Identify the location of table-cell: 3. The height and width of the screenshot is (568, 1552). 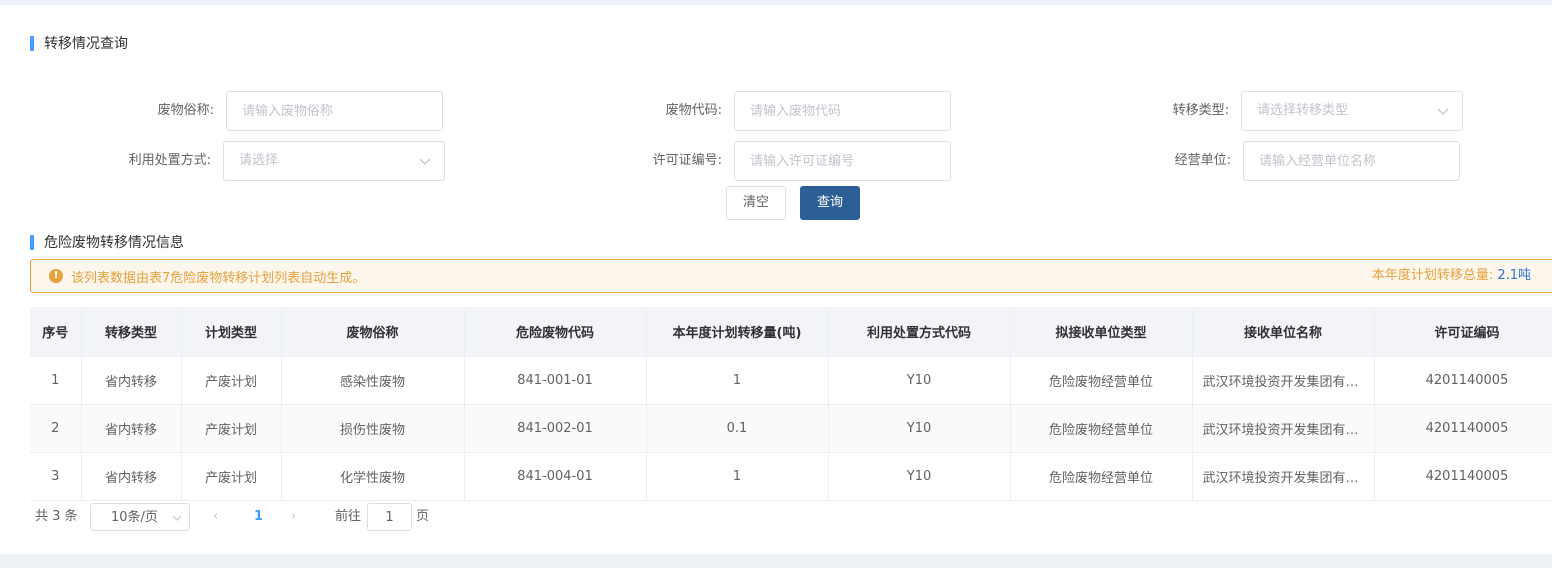
(56, 476).